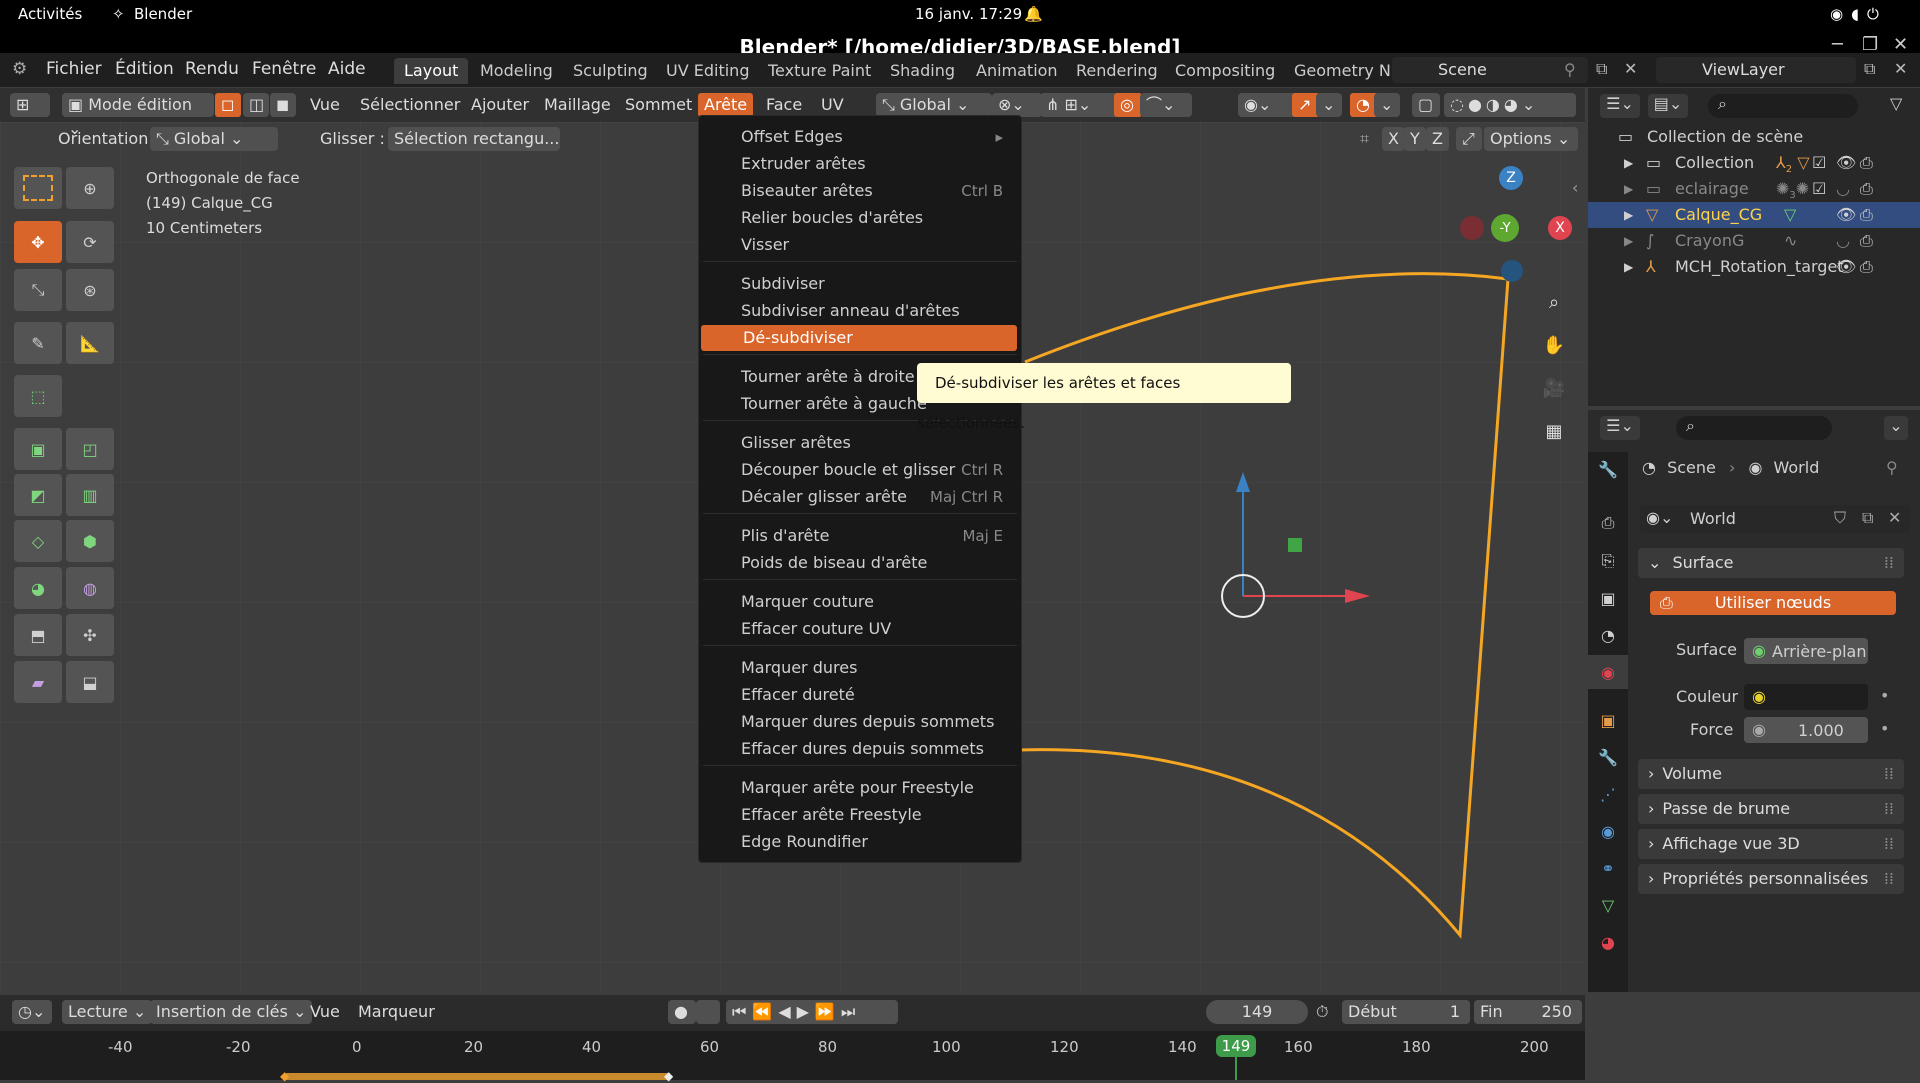 The height and width of the screenshot is (1083, 1920). Describe the element at coordinates (1437, 139) in the screenshot. I see `mirror-z: Z` at that location.